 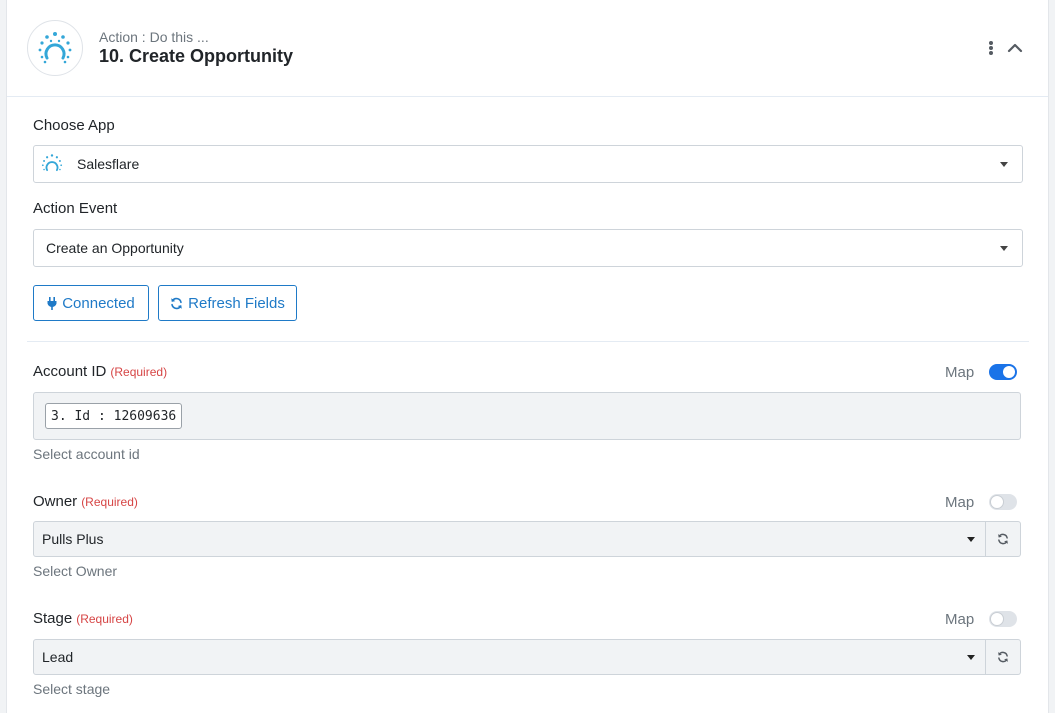 I want to click on action-event-select: Create an Opportunity, so click(x=528, y=248).